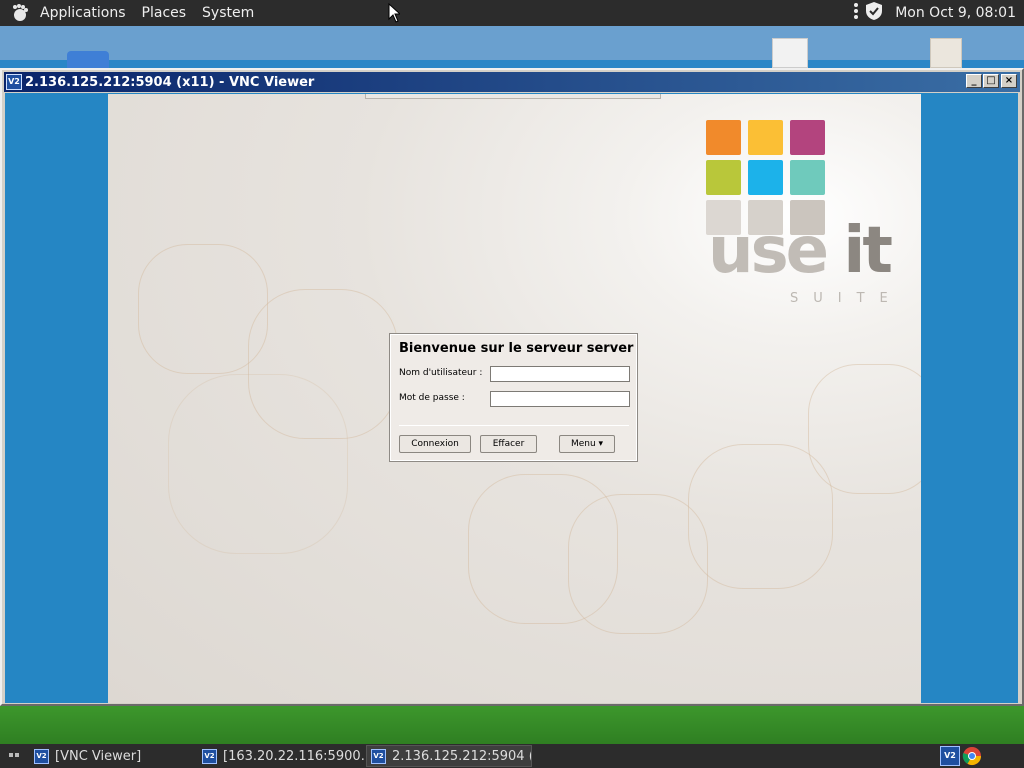  I want to click on vnc-window-title: 2.136.125.212:5904 (x11) - VNC Viewer, so click(170, 82).